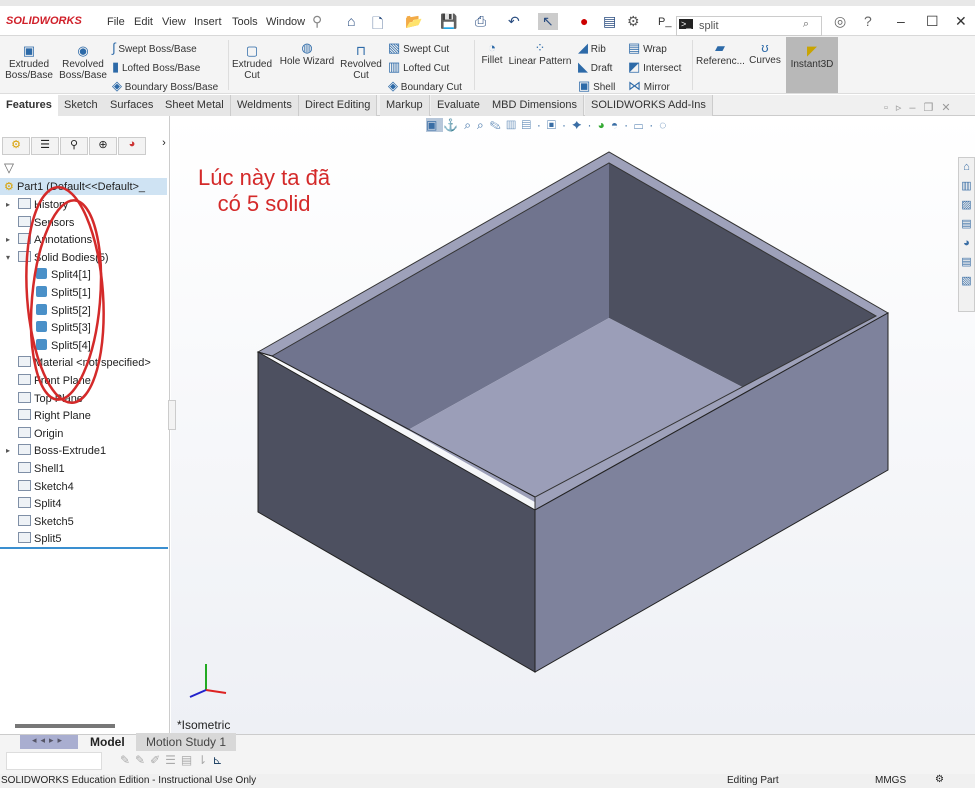  Describe the element at coordinates (890, 780) in the screenshot. I see `units-selector: MMGS` at that location.